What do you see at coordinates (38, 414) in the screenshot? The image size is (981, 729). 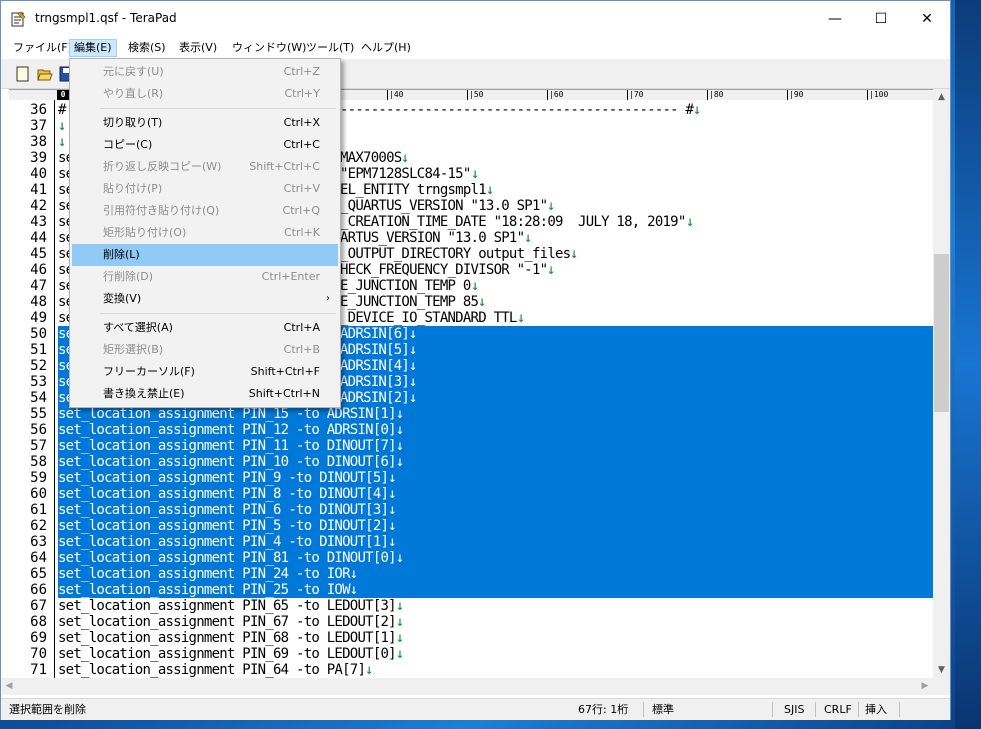 I see `line-number: 55` at bounding box center [38, 414].